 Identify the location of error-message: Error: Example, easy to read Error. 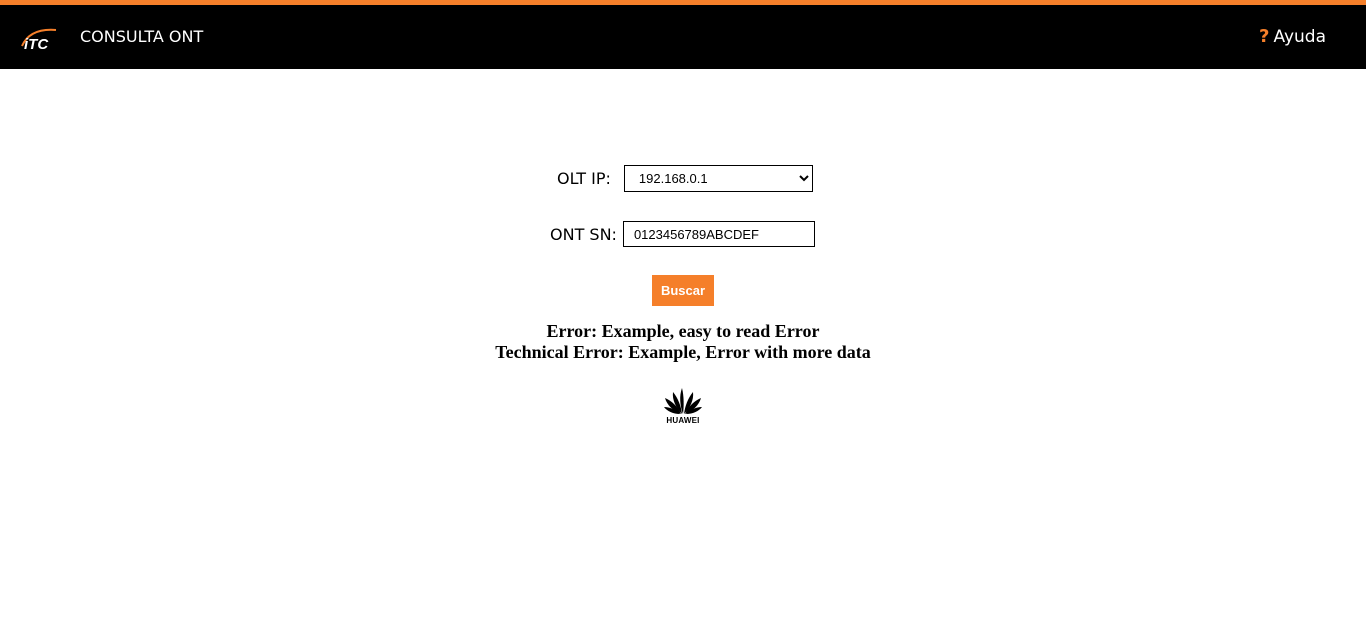
(683, 331).